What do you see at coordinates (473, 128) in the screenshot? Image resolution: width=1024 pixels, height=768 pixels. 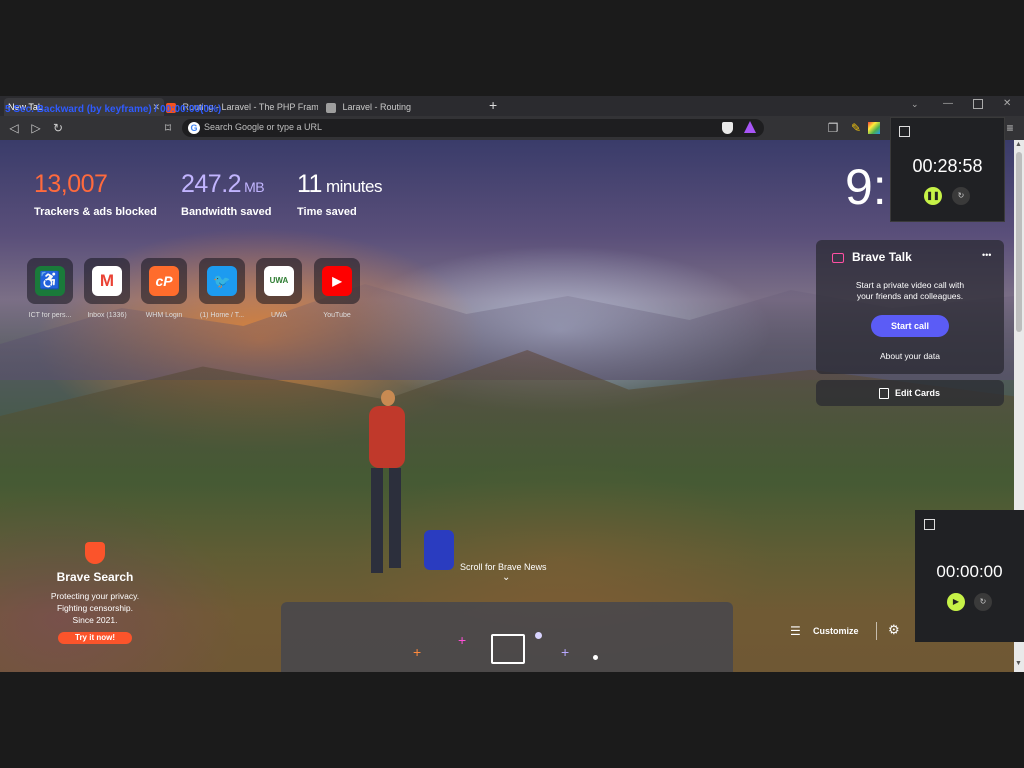 I see `address-bar: G Search Google or type a URL` at bounding box center [473, 128].